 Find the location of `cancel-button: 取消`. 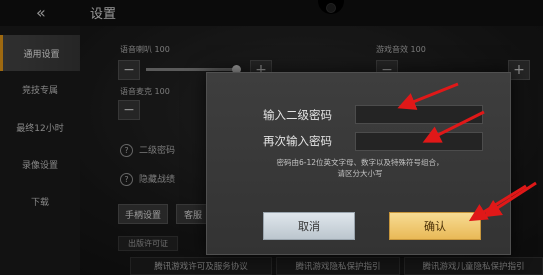

cancel-button: 取消 is located at coordinates (309, 226).